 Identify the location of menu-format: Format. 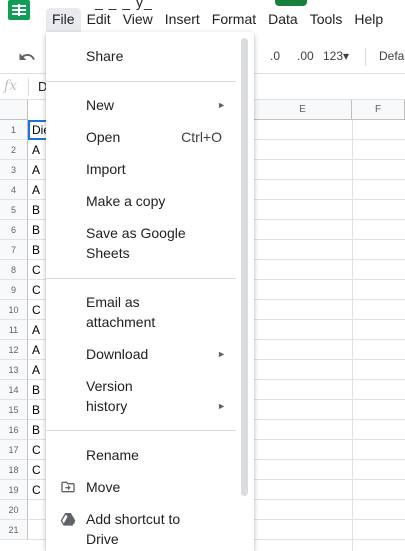
(234, 20).